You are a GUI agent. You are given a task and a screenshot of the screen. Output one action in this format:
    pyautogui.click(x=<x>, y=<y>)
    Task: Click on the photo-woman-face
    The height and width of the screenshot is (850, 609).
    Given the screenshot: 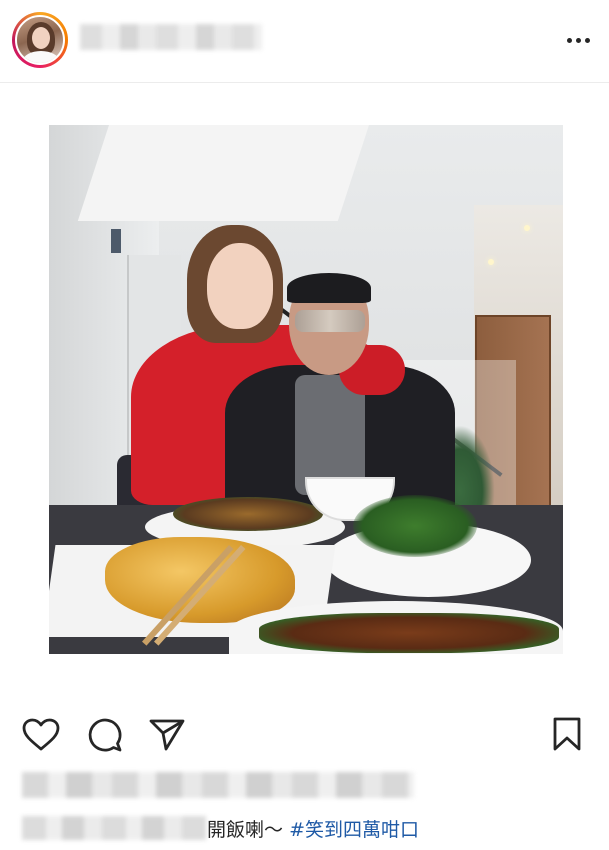 What is the action you would take?
    pyautogui.click(x=240, y=286)
    